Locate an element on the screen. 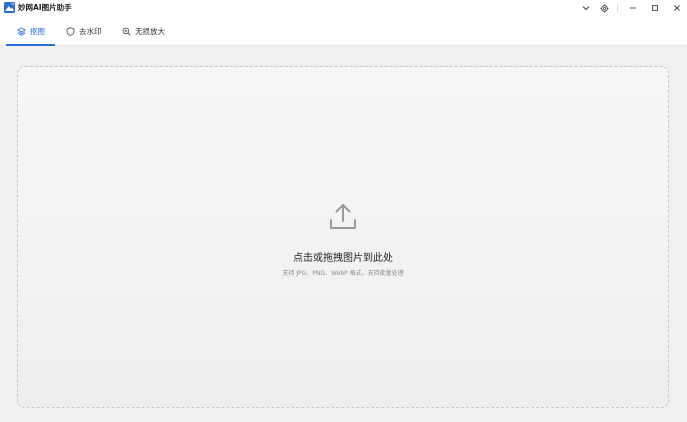 The image size is (687, 422). maximize-icon is located at coordinates (655, 8).